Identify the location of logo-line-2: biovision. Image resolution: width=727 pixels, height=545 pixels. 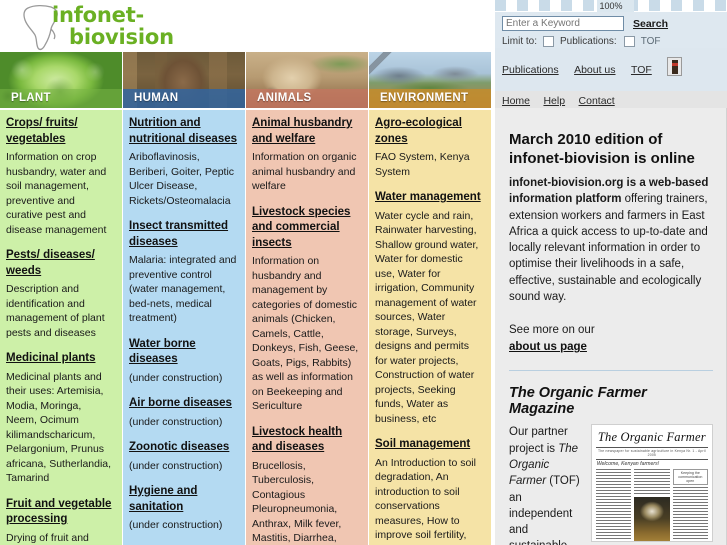
(121, 37).